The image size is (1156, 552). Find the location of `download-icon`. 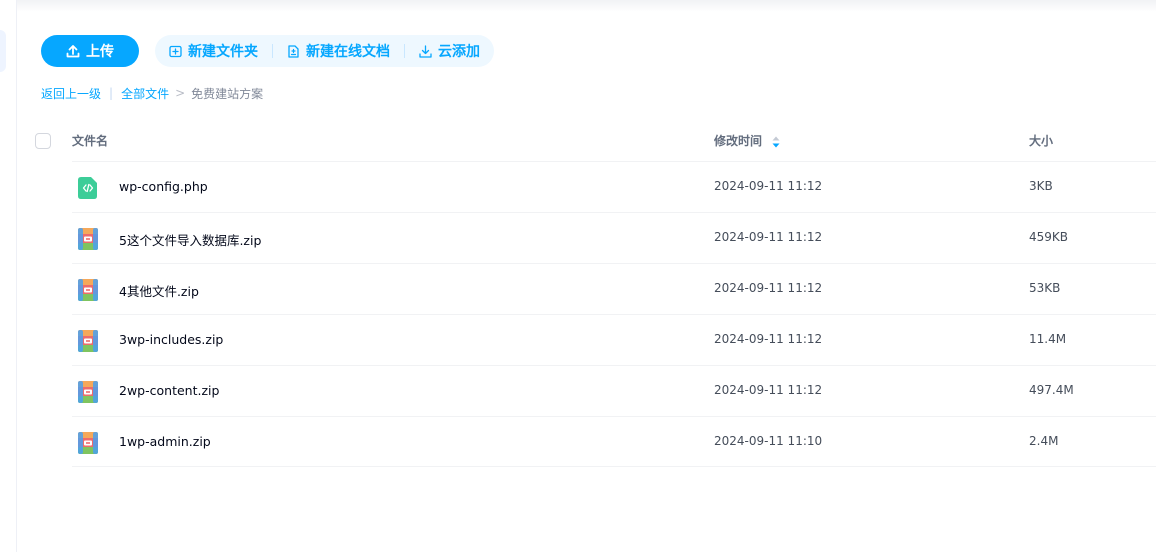

download-icon is located at coordinates (425, 51).